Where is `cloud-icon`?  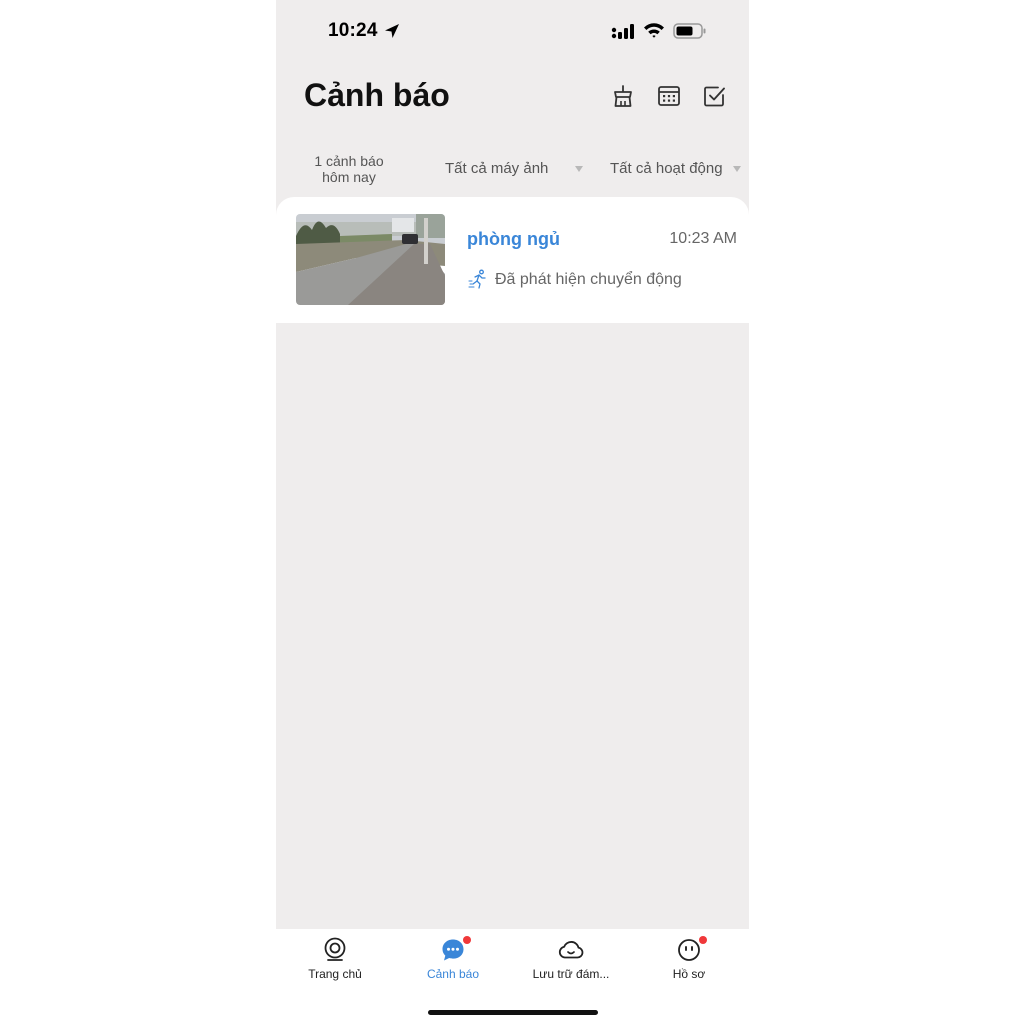 cloud-icon is located at coordinates (571, 950).